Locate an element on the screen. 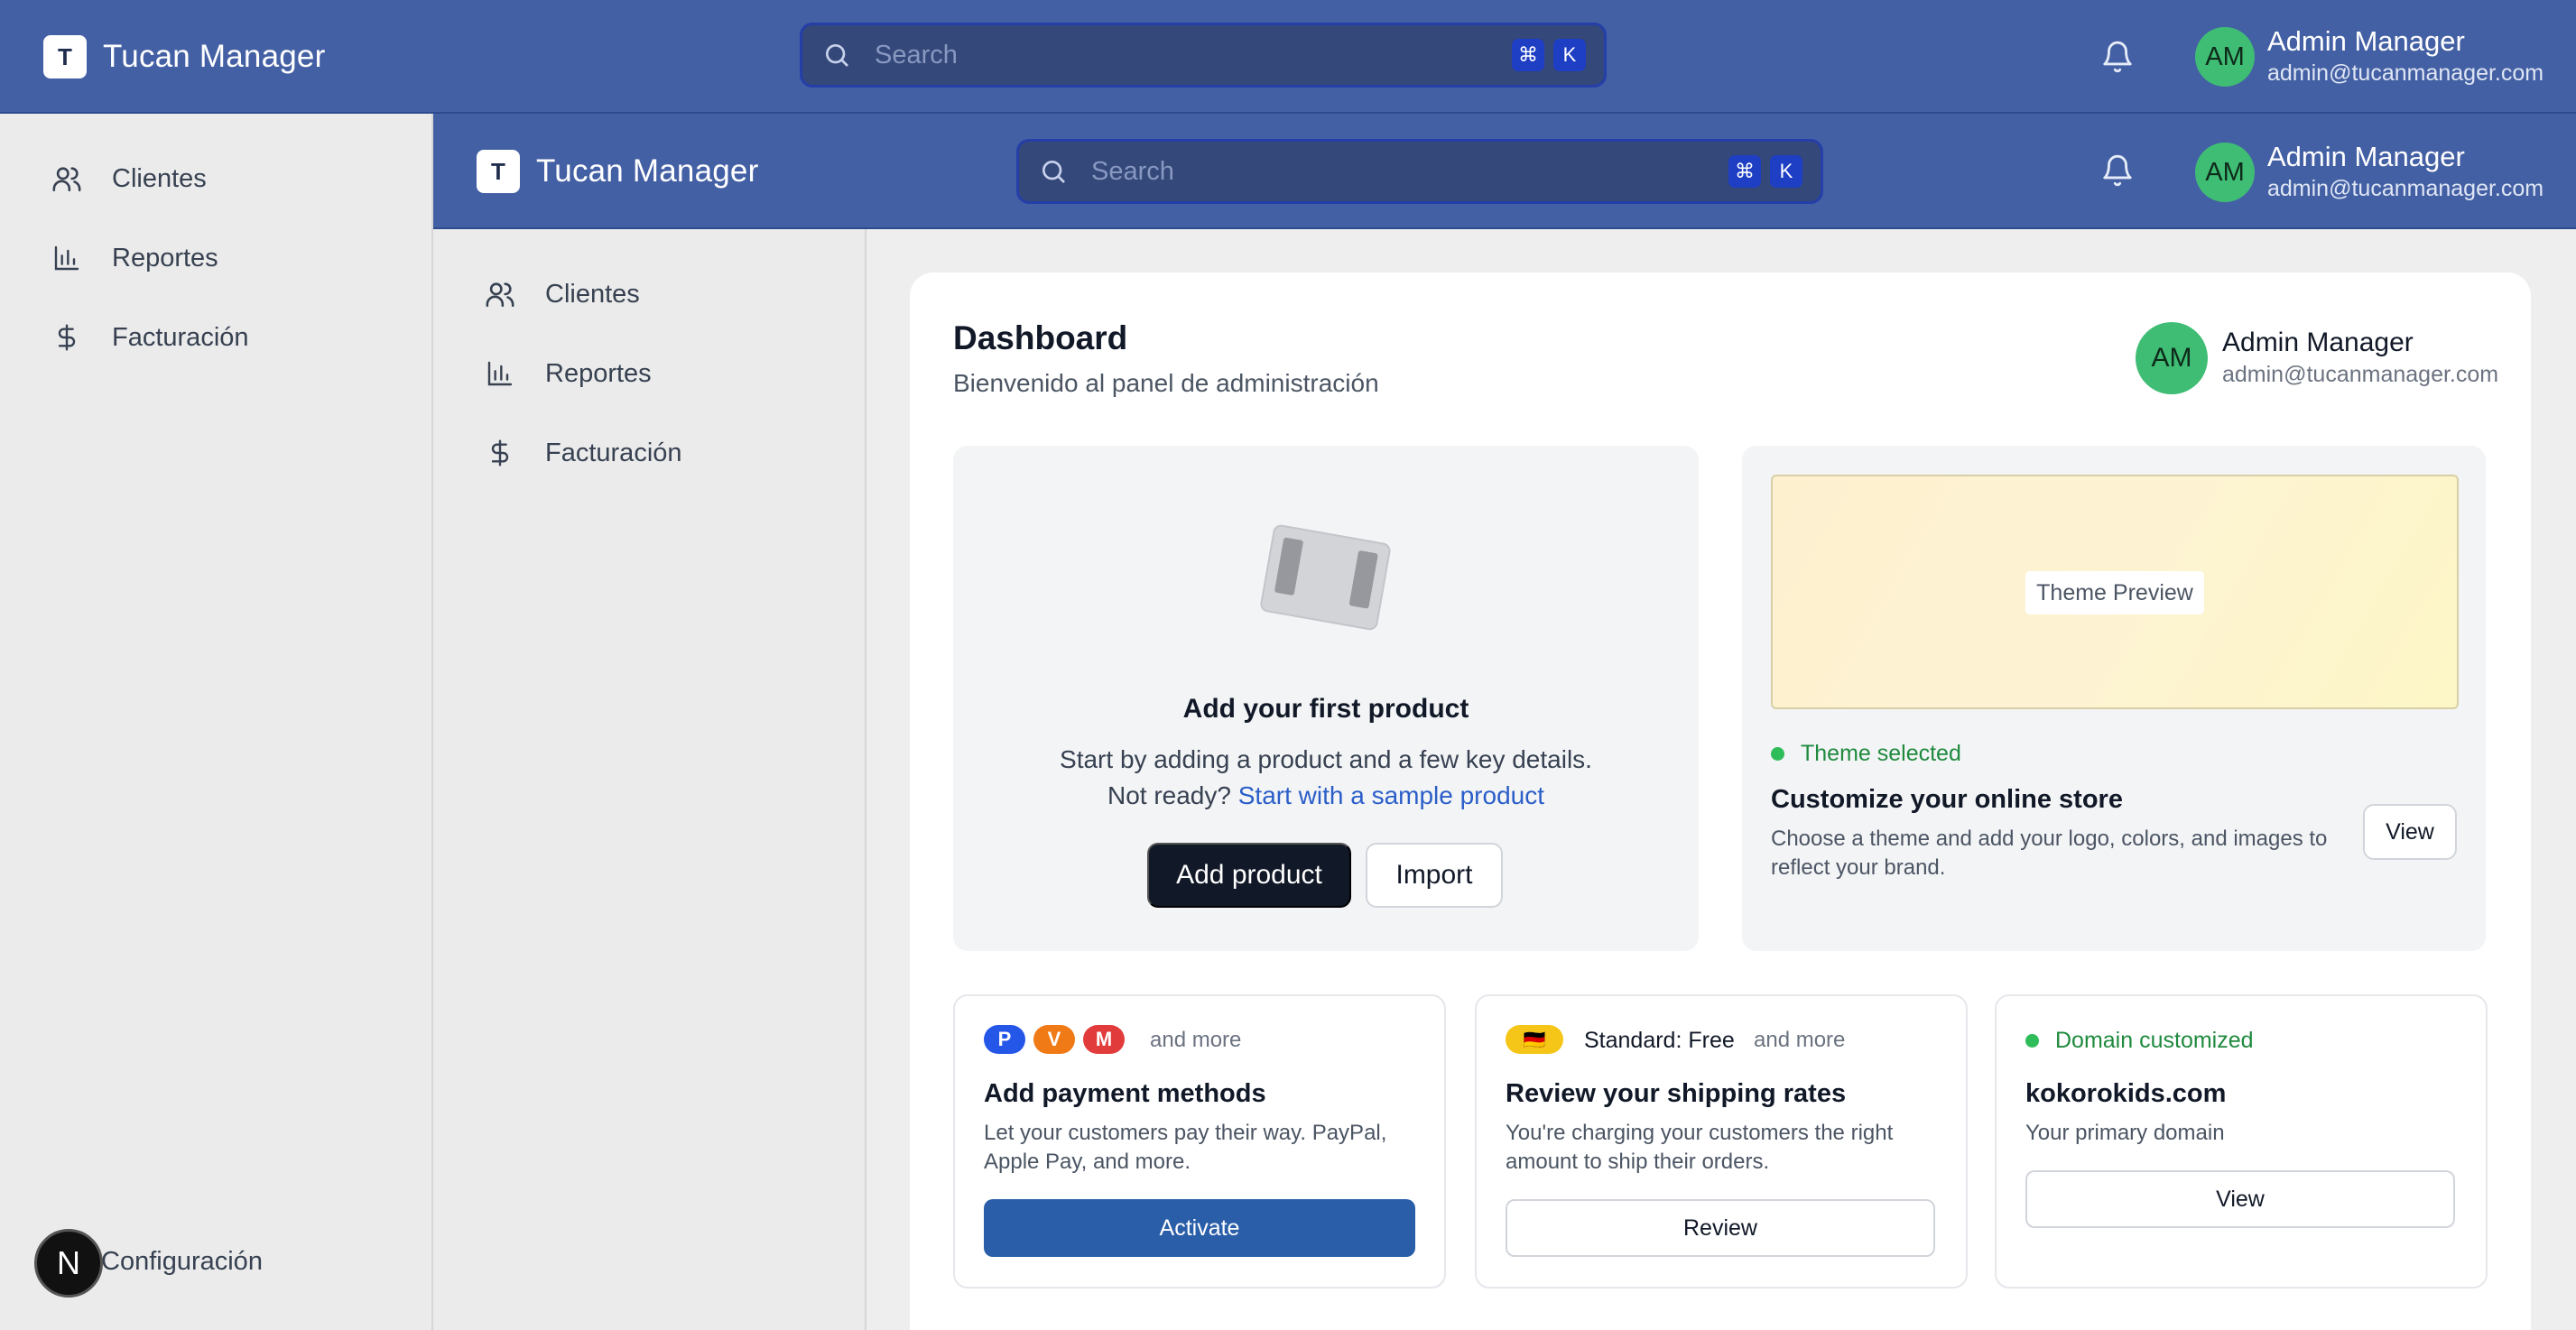 The height and width of the screenshot is (1330, 2576). activate-button: Activate is located at coordinates (1199, 1228).